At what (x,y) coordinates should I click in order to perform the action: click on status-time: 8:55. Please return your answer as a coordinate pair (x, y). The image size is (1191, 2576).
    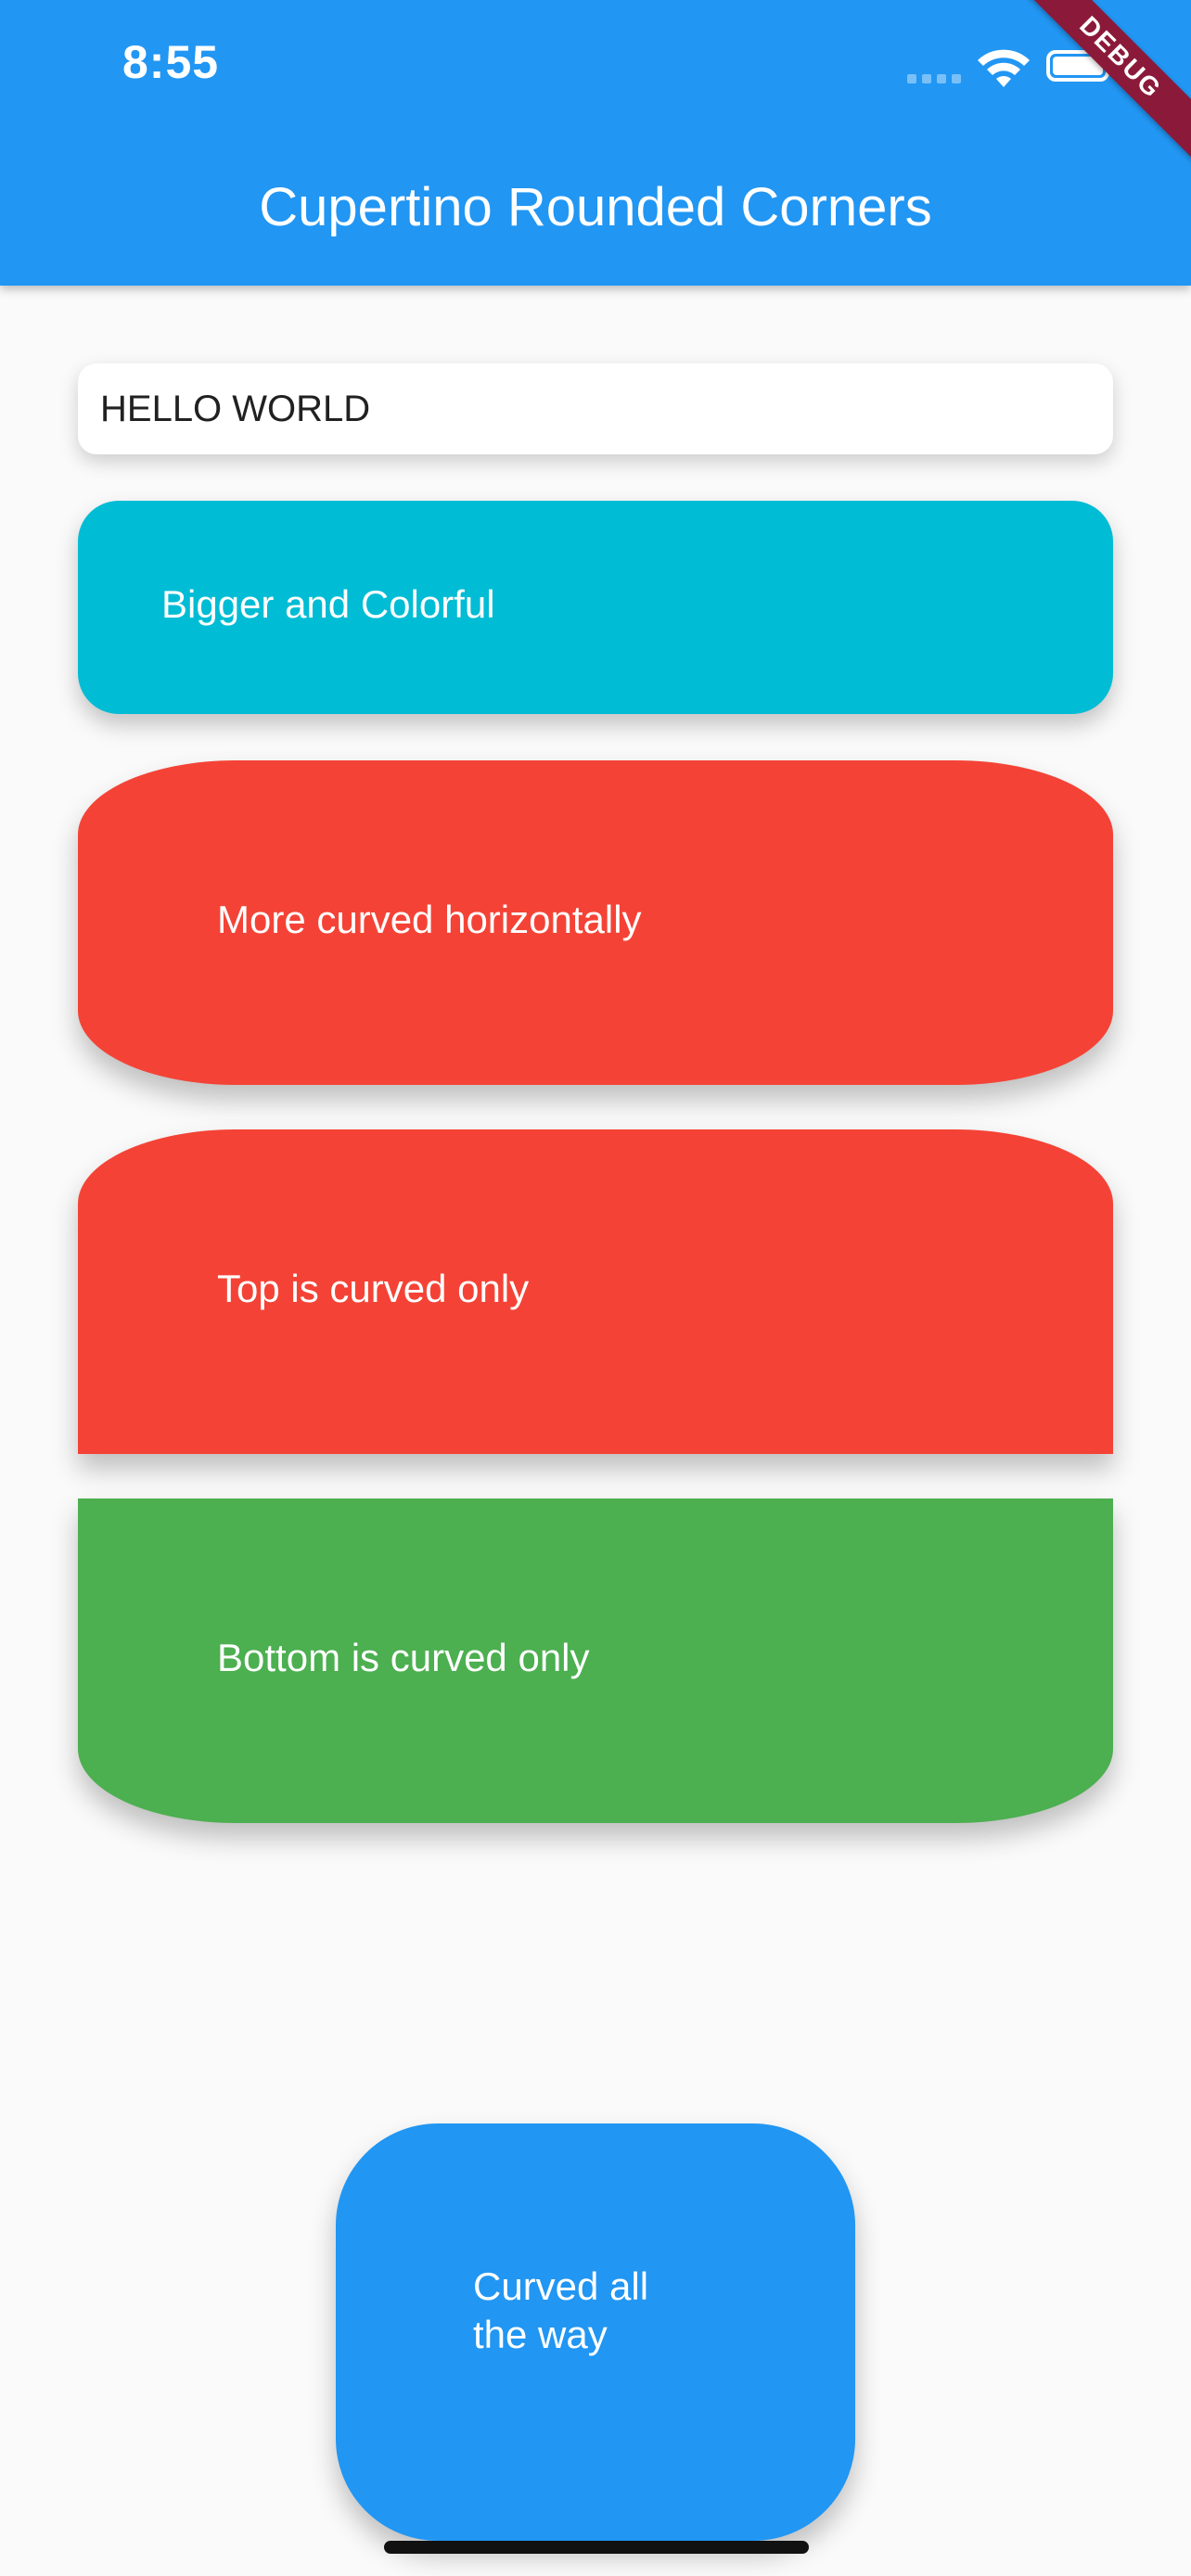
    Looking at the image, I should click on (171, 62).